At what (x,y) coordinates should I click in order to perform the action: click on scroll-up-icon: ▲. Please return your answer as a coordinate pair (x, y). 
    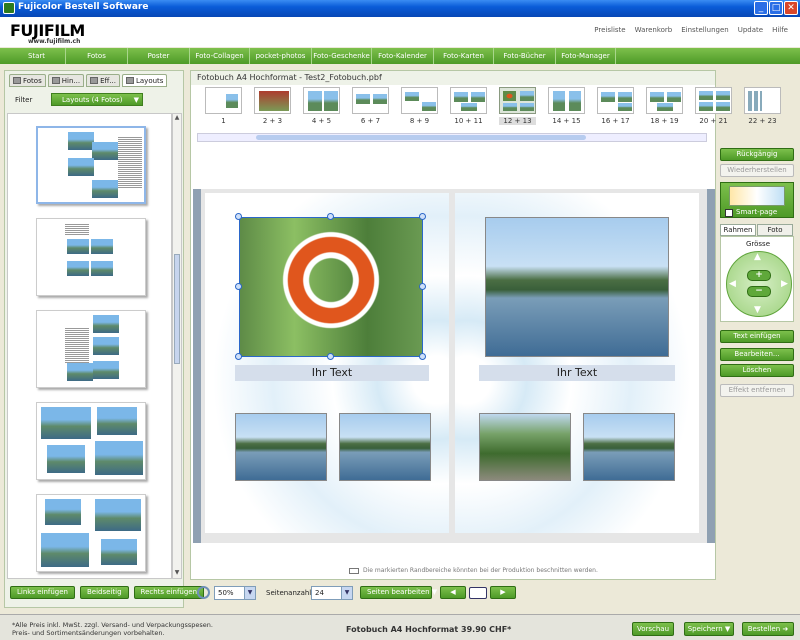
    Looking at the image, I should click on (177, 118).